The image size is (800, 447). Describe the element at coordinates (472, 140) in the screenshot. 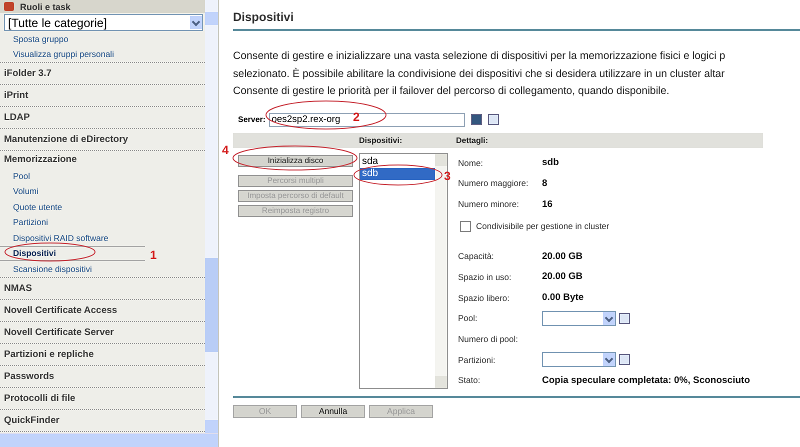

I see `column-header: Dettagli:` at that location.